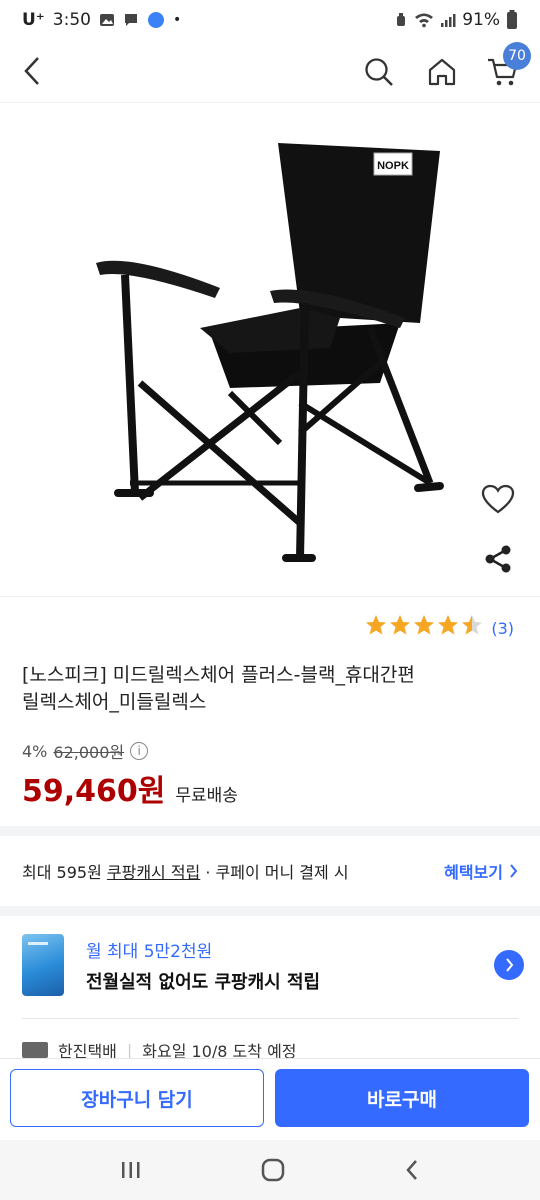  What do you see at coordinates (130, 20) in the screenshot?
I see `chat-icon` at bounding box center [130, 20].